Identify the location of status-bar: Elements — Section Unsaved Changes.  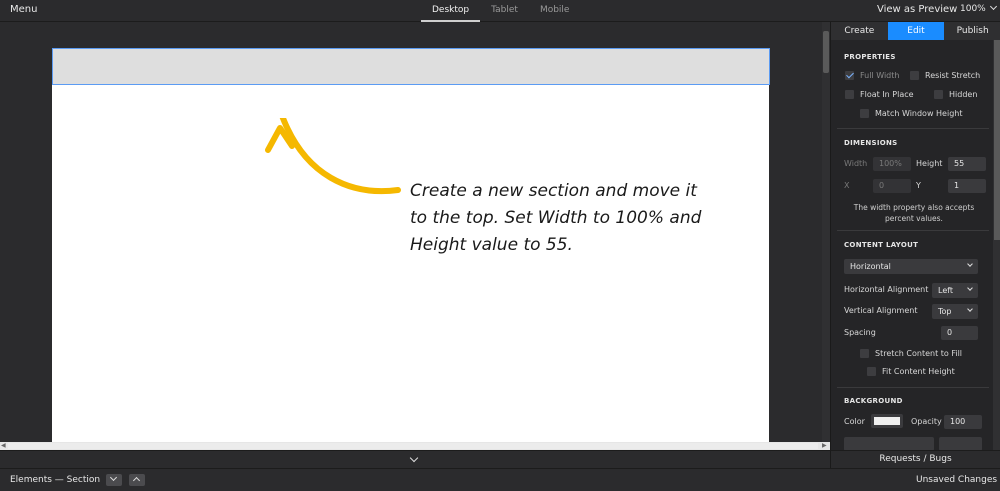
(500, 479).